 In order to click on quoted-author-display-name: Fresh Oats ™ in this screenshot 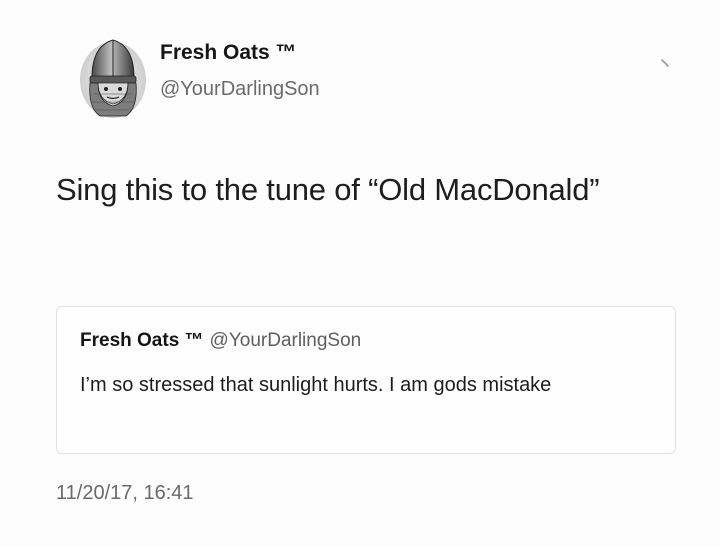, I will do `click(142, 340)`.